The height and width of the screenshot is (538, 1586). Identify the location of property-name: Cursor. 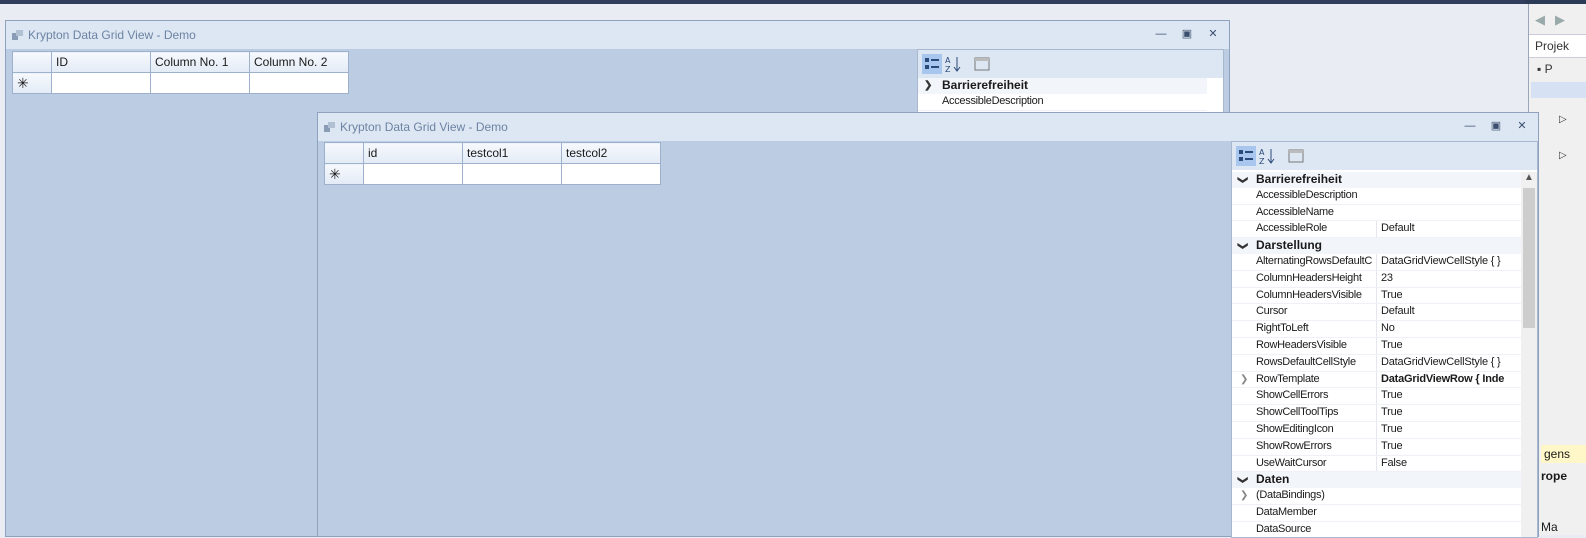
(1272, 311).